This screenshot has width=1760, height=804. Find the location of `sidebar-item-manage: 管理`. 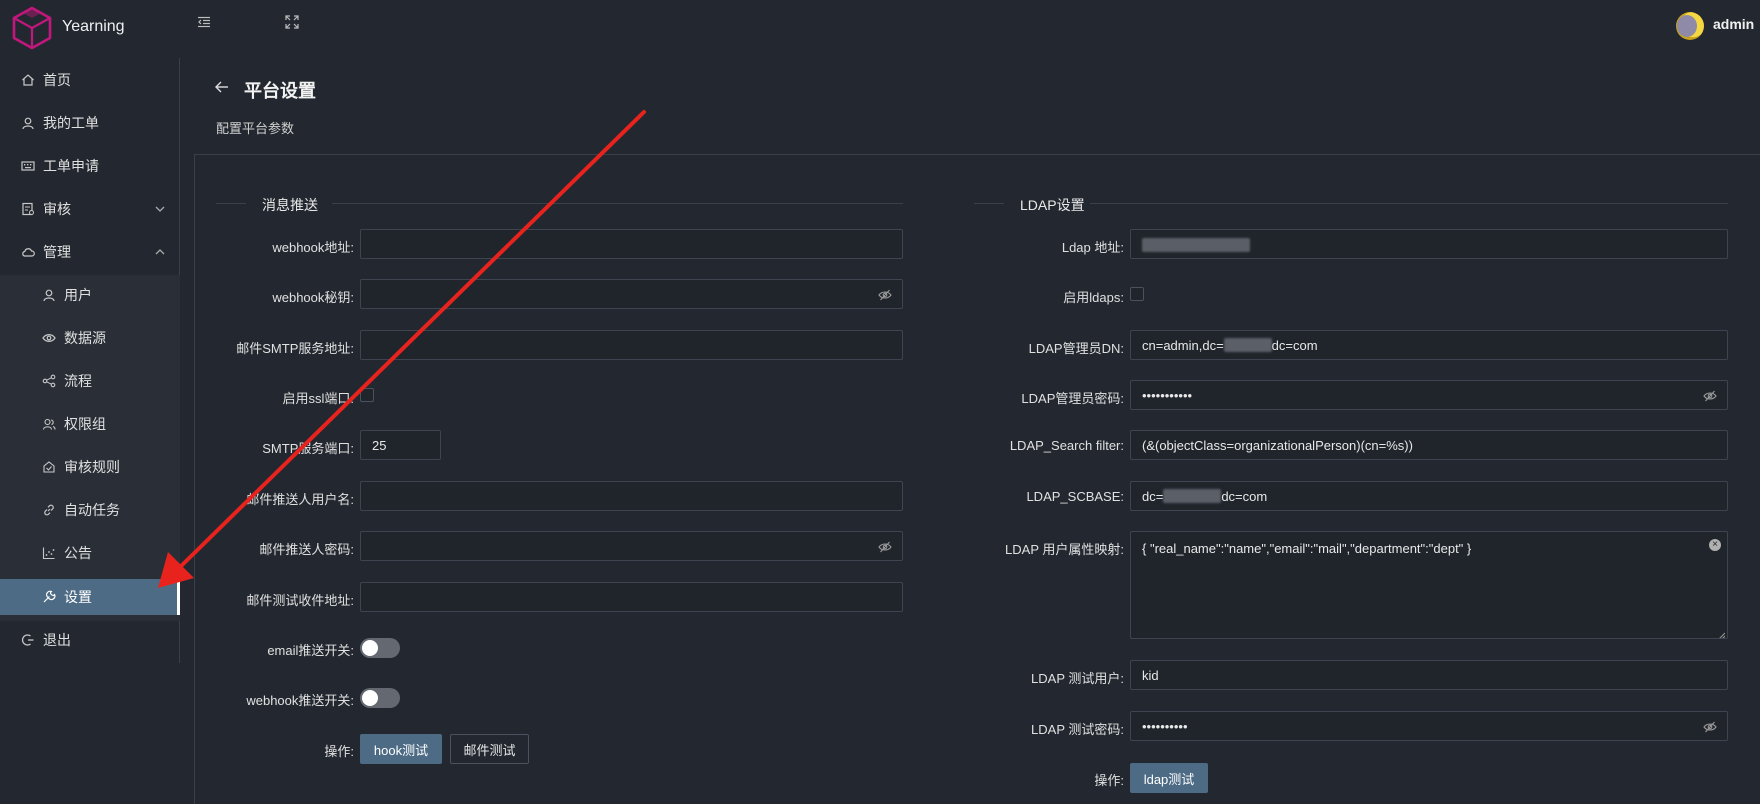

sidebar-item-manage: 管理 is located at coordinates (90, 252).